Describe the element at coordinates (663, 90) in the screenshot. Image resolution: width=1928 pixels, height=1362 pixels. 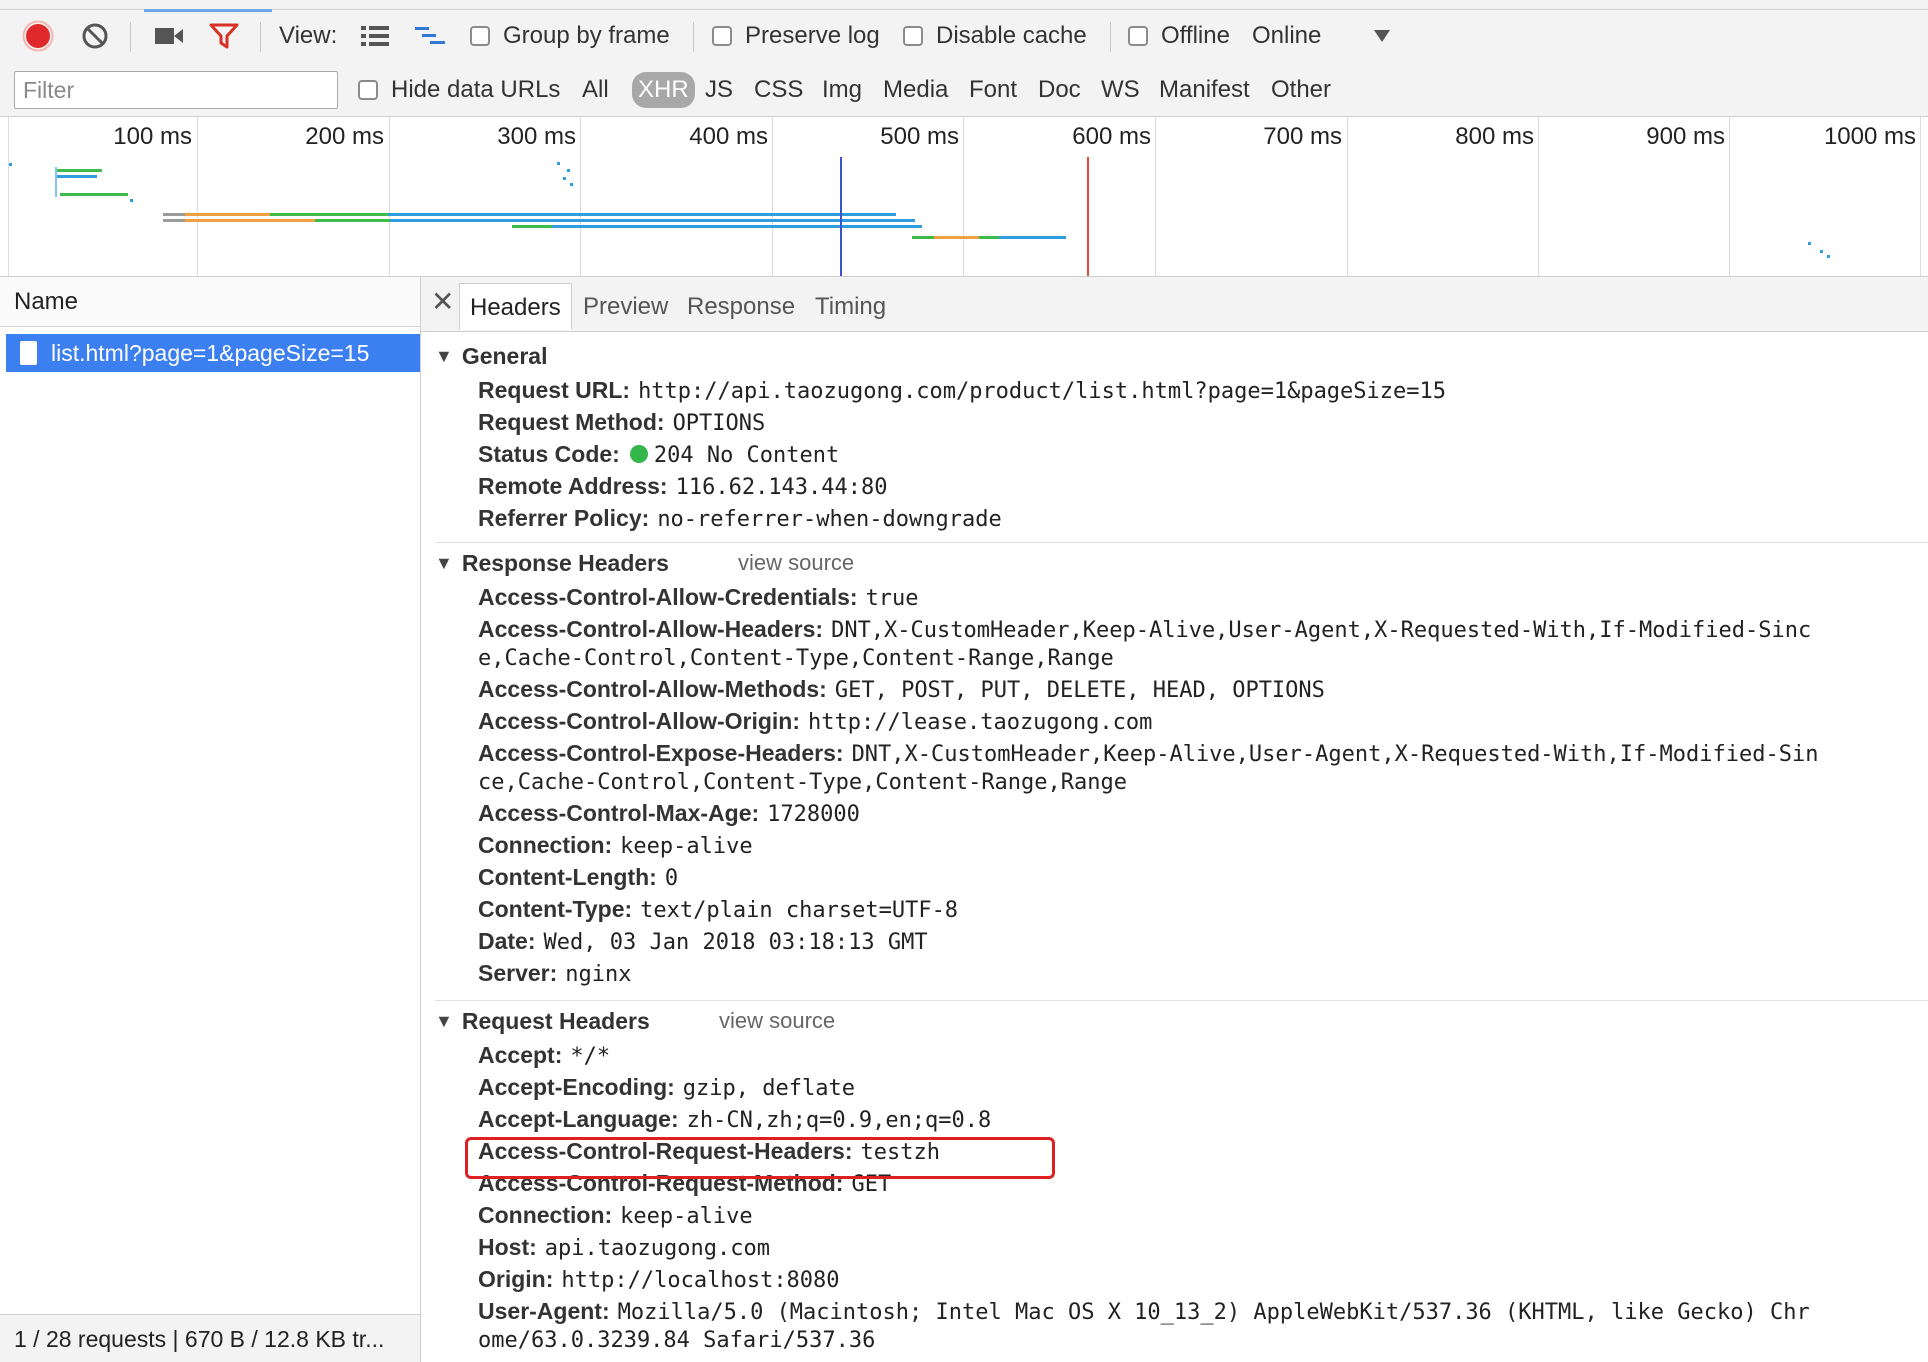
I see `type-filter-xhr: XHR` at that location.